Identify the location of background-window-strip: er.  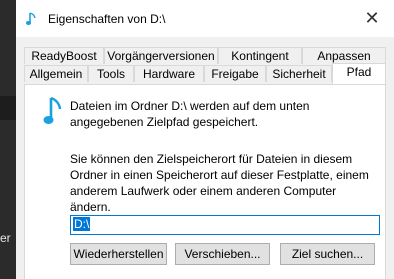
(8, 139).